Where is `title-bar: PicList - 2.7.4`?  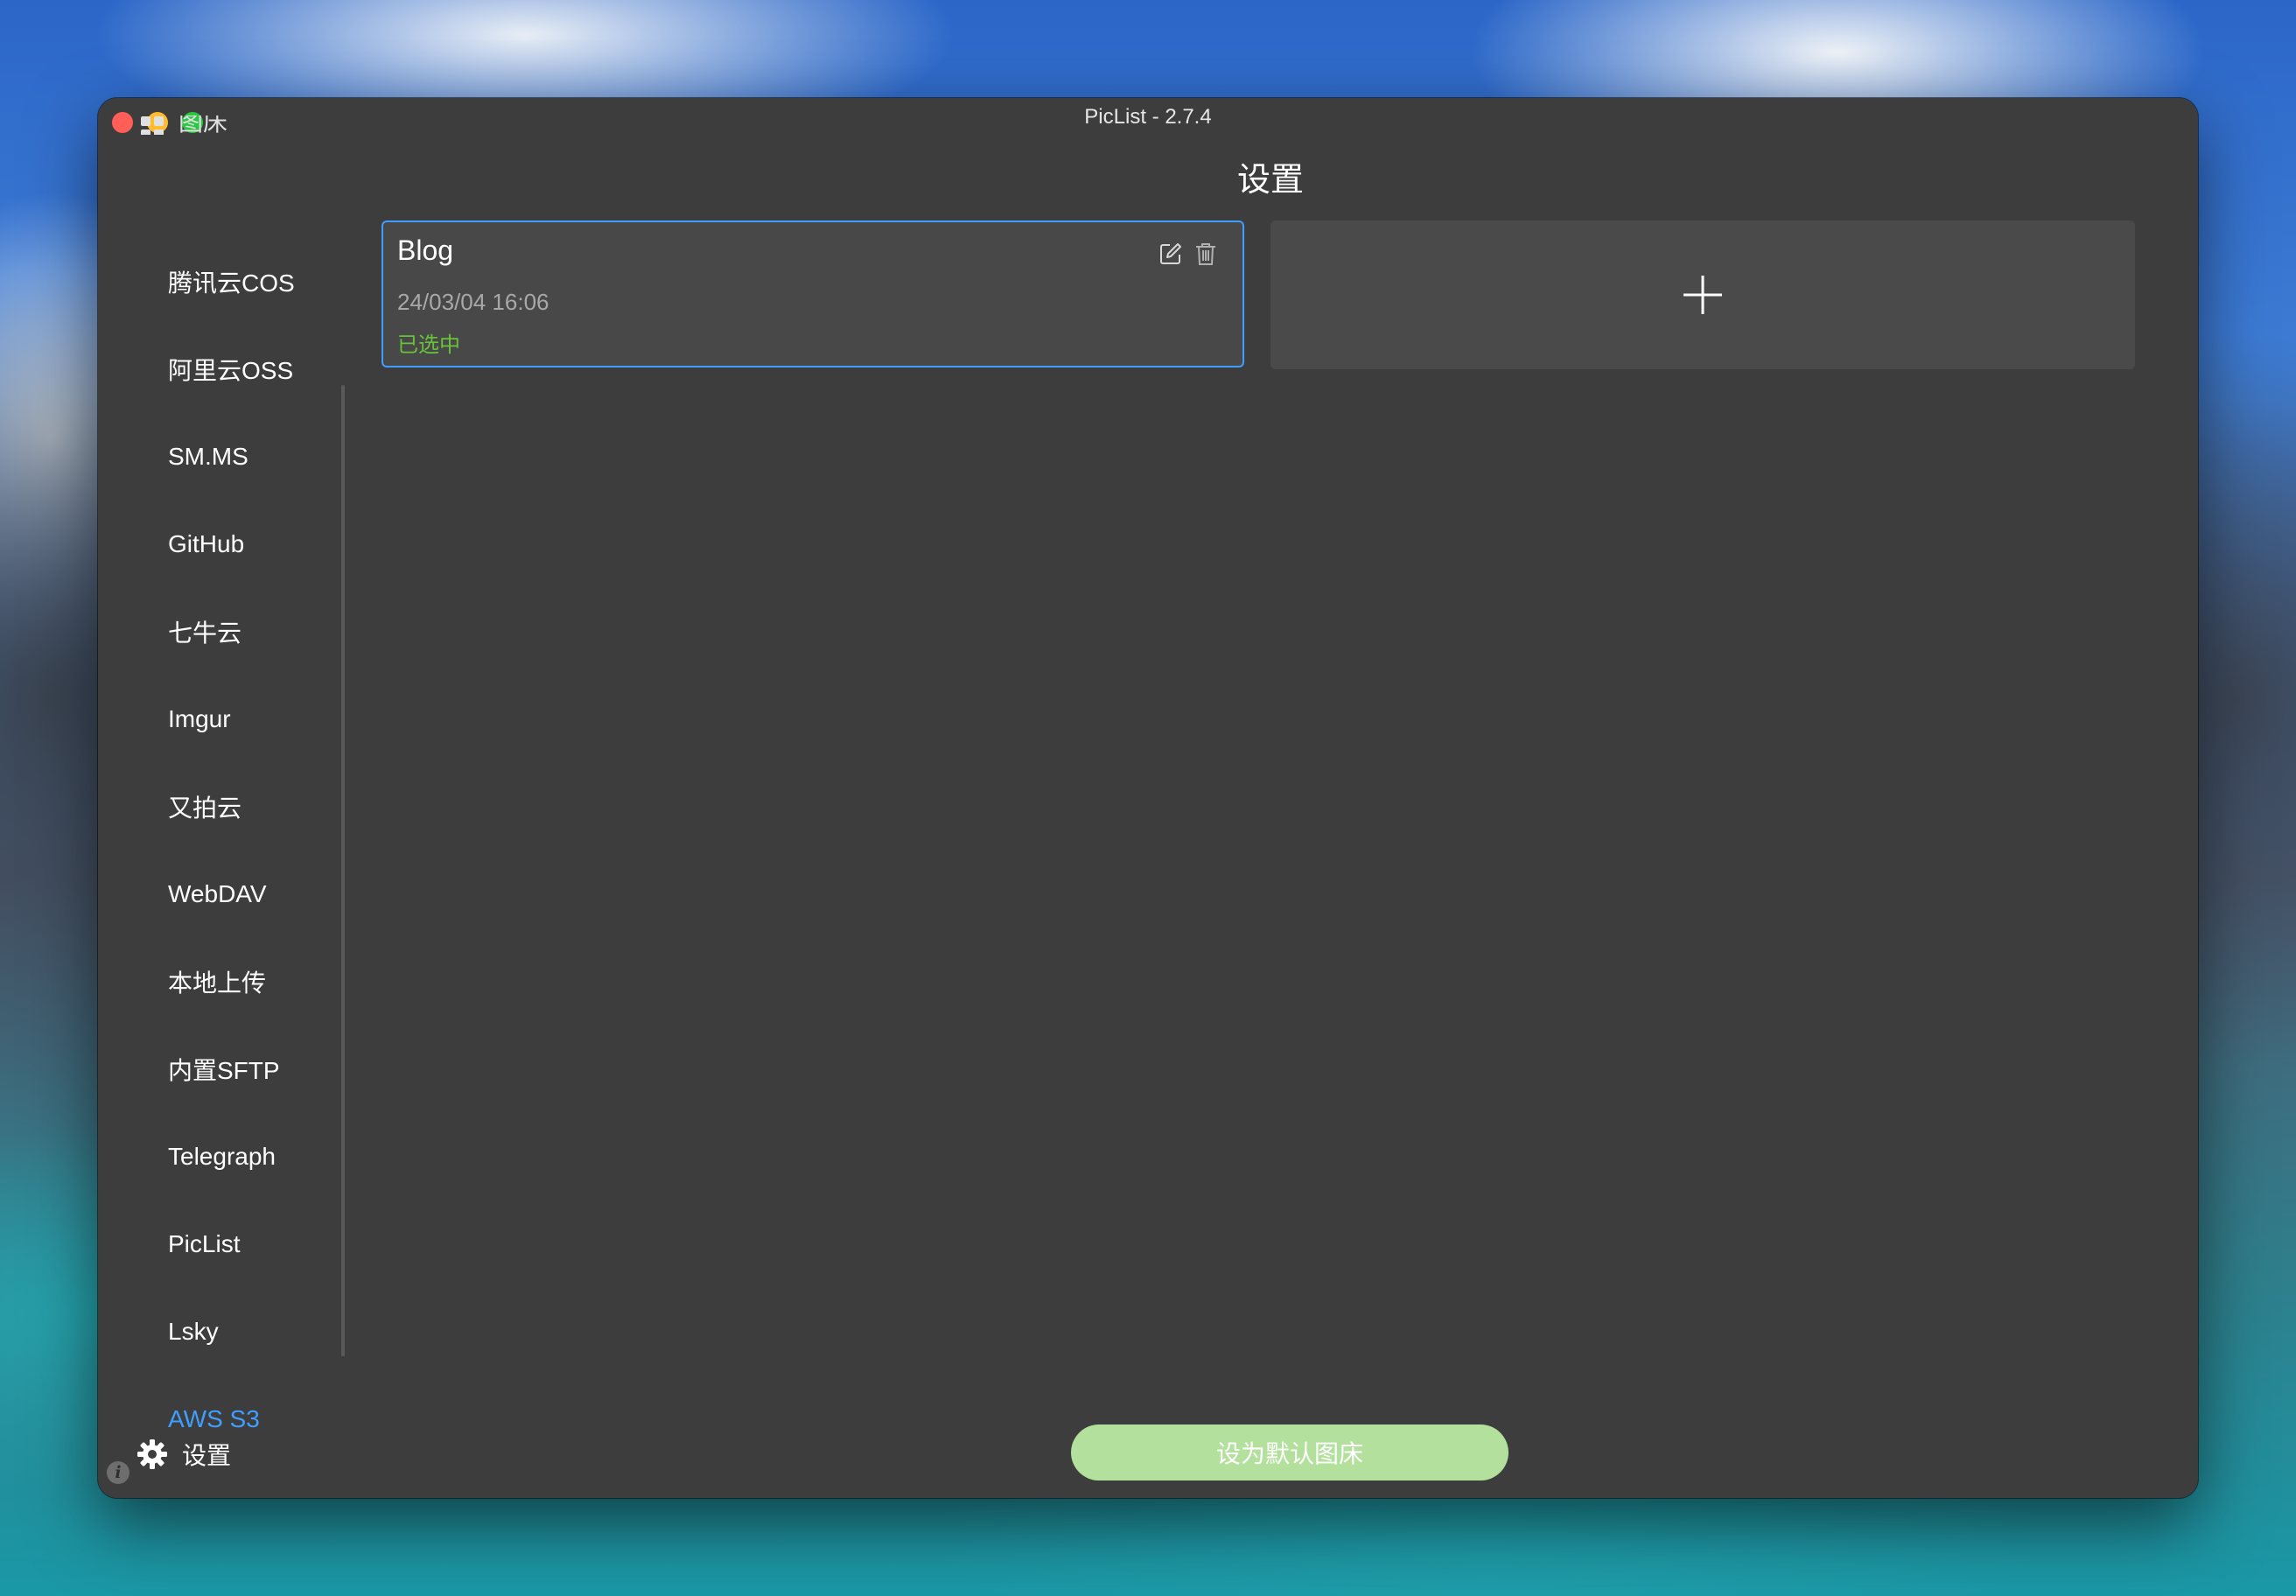
title-bar: PicList - 2.7.4 is located at coordinates (1148, 120).